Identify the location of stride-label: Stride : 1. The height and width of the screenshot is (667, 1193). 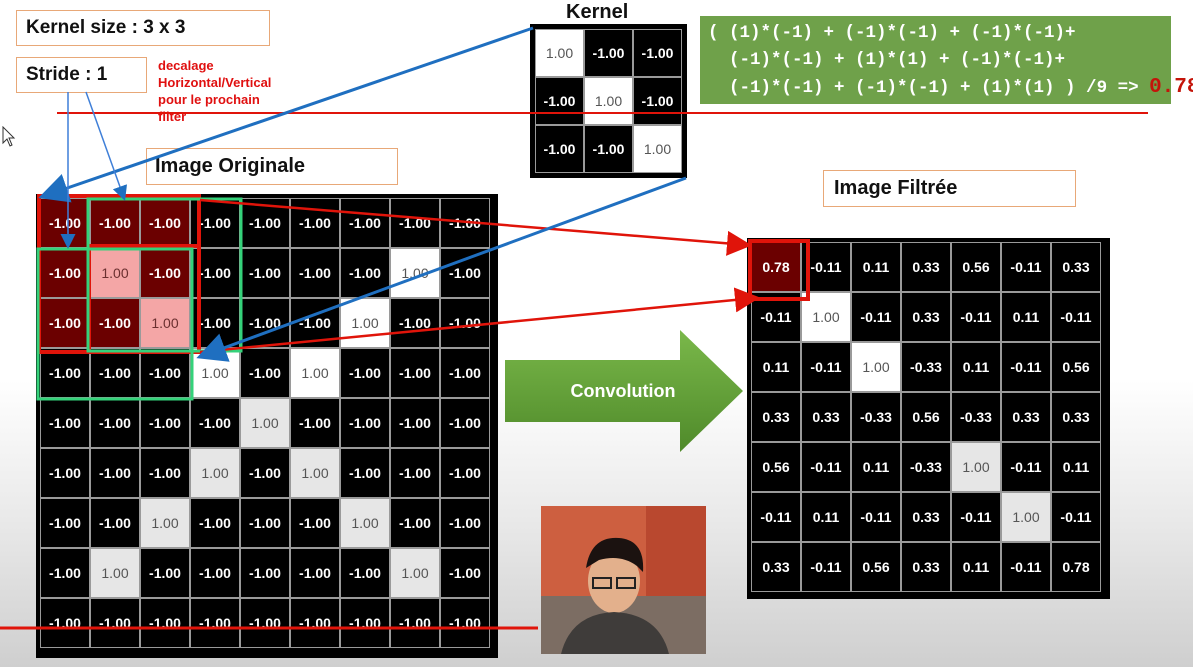
(81, 75).